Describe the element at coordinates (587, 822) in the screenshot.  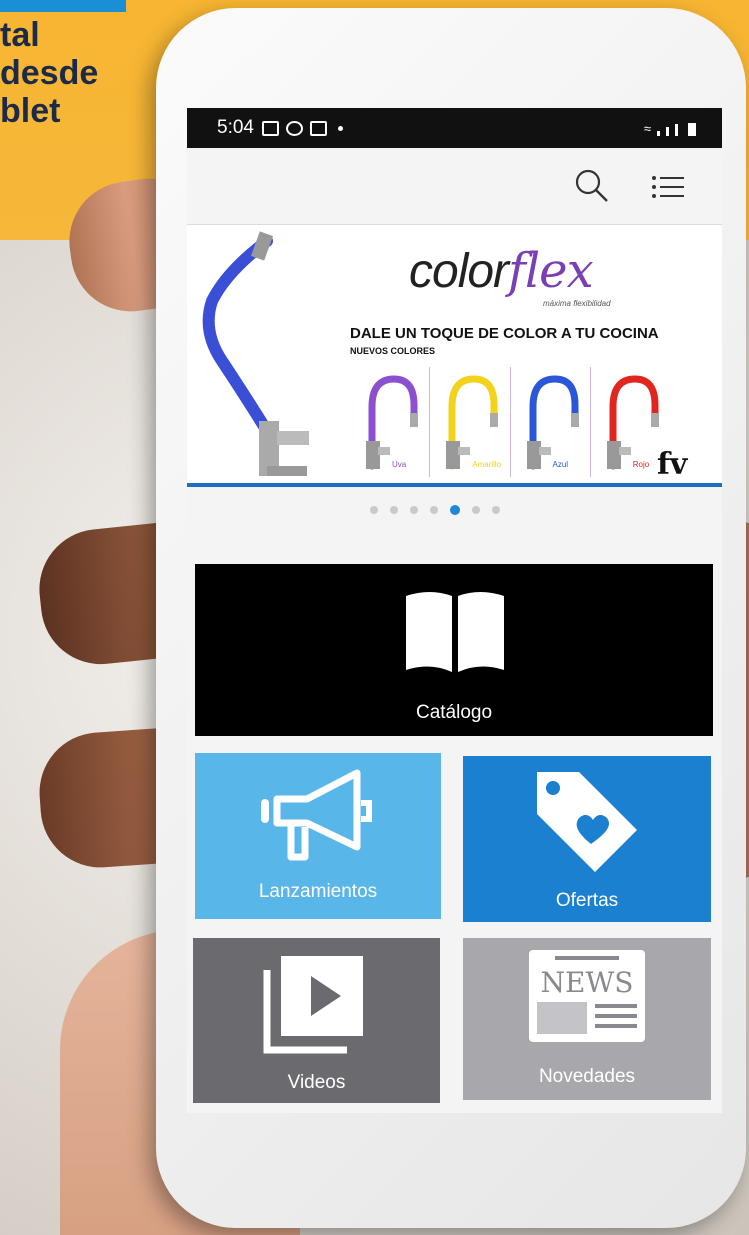
I see `price-tag-heart-icon` at that location.